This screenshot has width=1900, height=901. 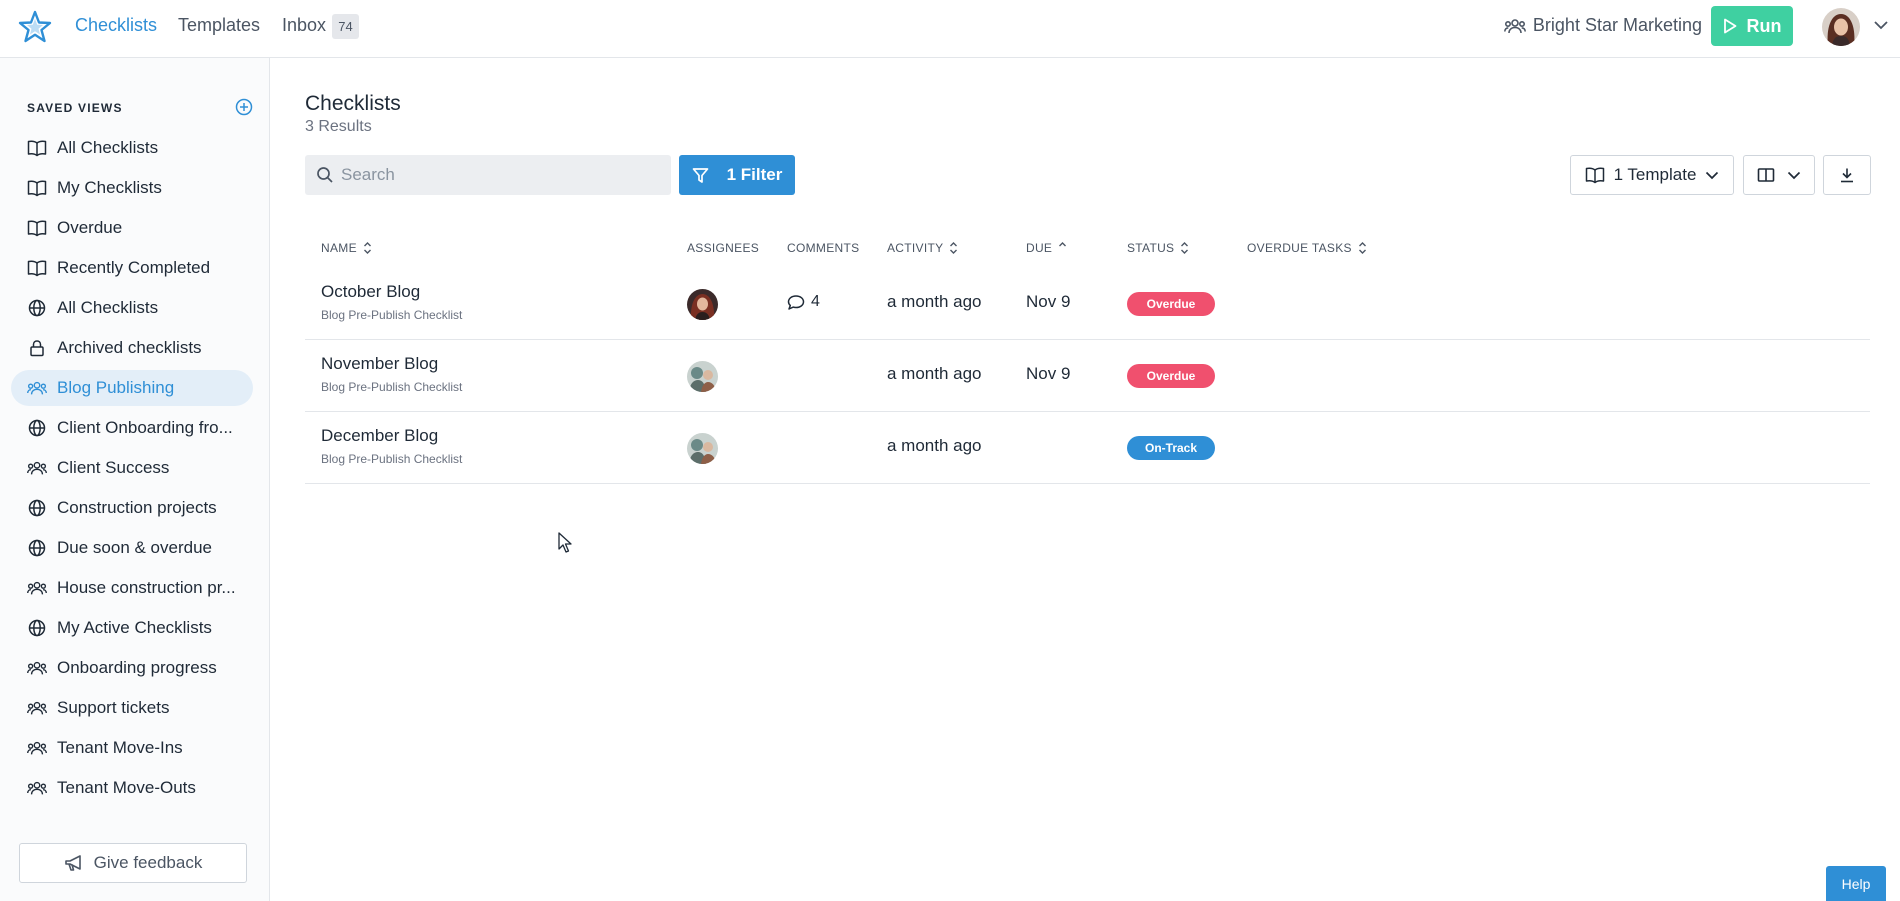 What do you see at coordinates (109, 187) in the screenshot?
I see `sidebar-item-label: My Checklists` at bounding box center [109, 187].